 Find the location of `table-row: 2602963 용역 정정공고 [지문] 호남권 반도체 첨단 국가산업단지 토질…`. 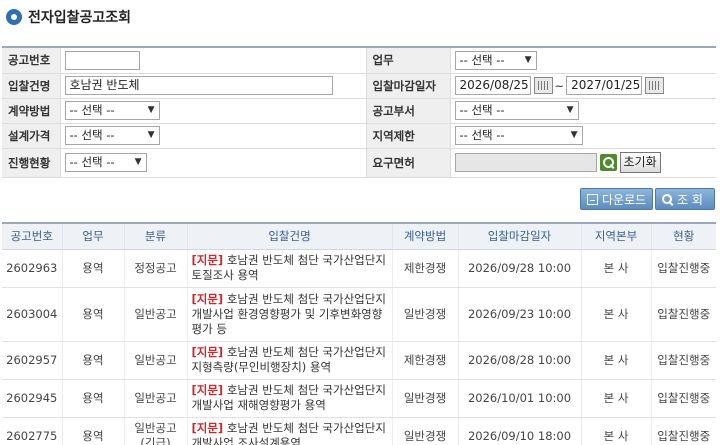

table-row: 2602963 용역 정정공고 [지문] 호남권 반도체 첨단 국가산업단지 토질… is located at coordinates (359, 268).